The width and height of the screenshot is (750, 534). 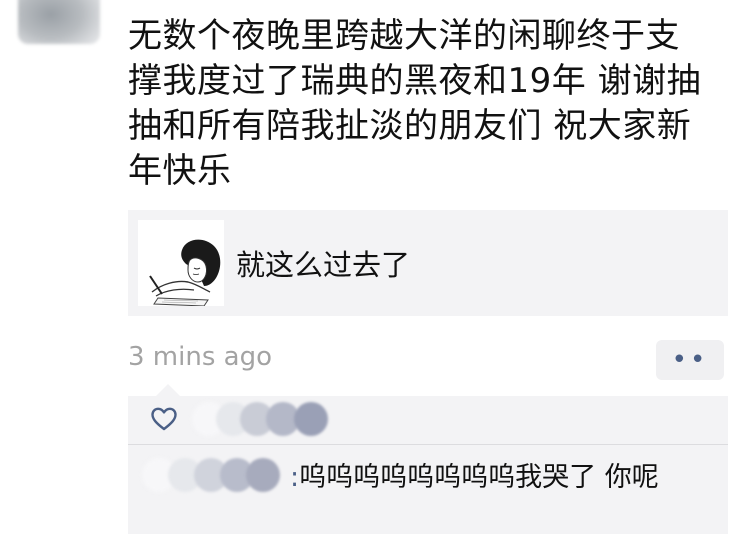 What do you see at coordinates (428, 420) in the screenshot?
I see `likes-row` at bounding box center [428, 420].